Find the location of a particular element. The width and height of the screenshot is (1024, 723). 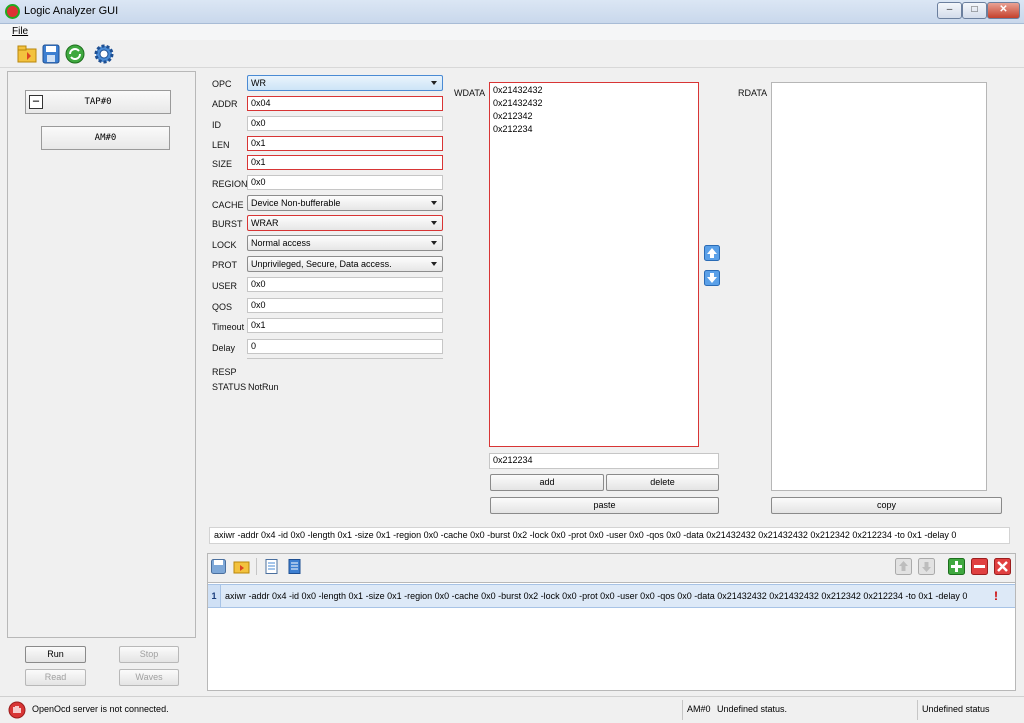

divider is located at coordinates (345, 358).